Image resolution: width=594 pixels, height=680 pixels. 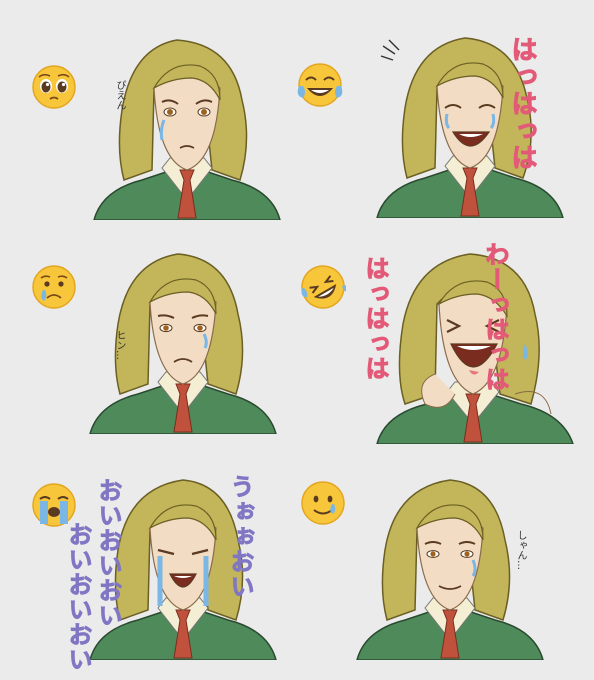 What do you see at coordinates (54, 287) in the screenshot?
I see `sad-crying-face-icon` at bounding box center [54, 287].